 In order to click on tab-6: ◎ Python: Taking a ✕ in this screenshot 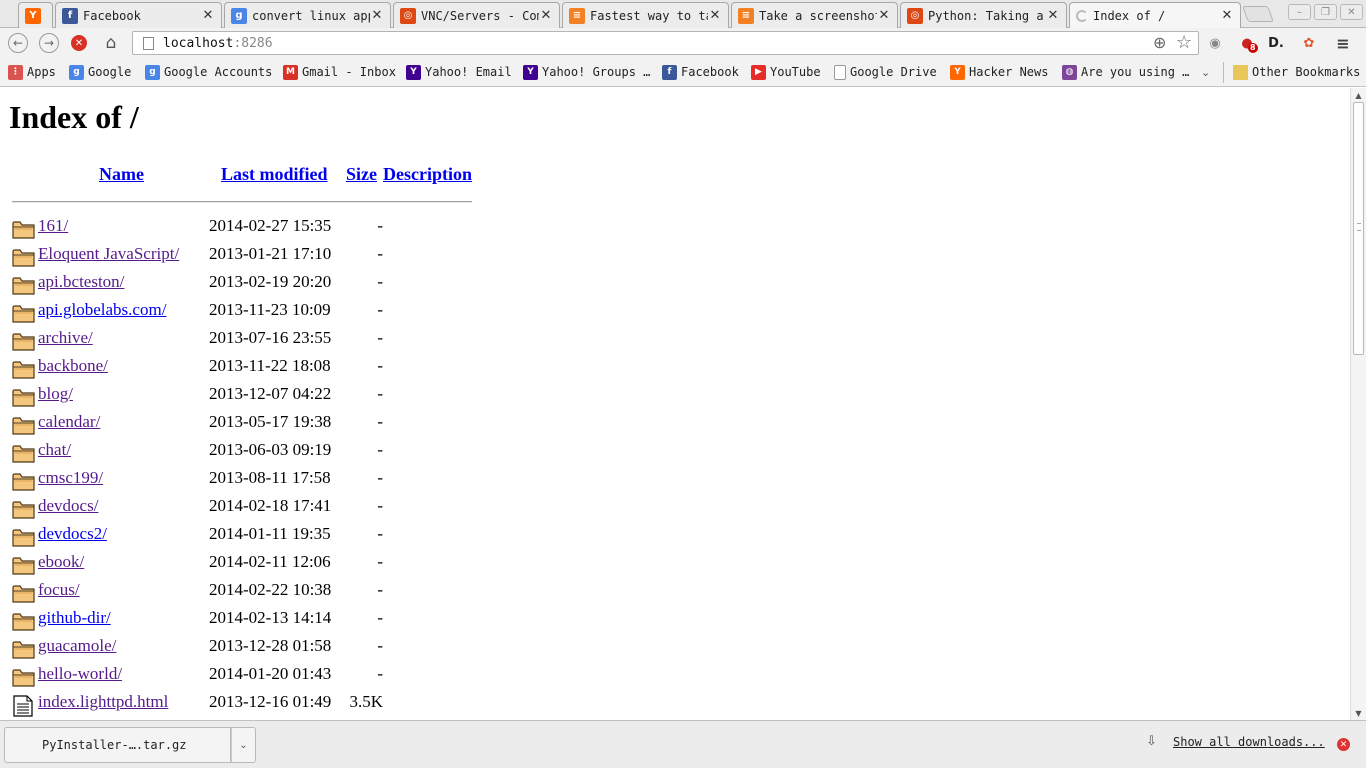, I will do `click(983, 15)`.